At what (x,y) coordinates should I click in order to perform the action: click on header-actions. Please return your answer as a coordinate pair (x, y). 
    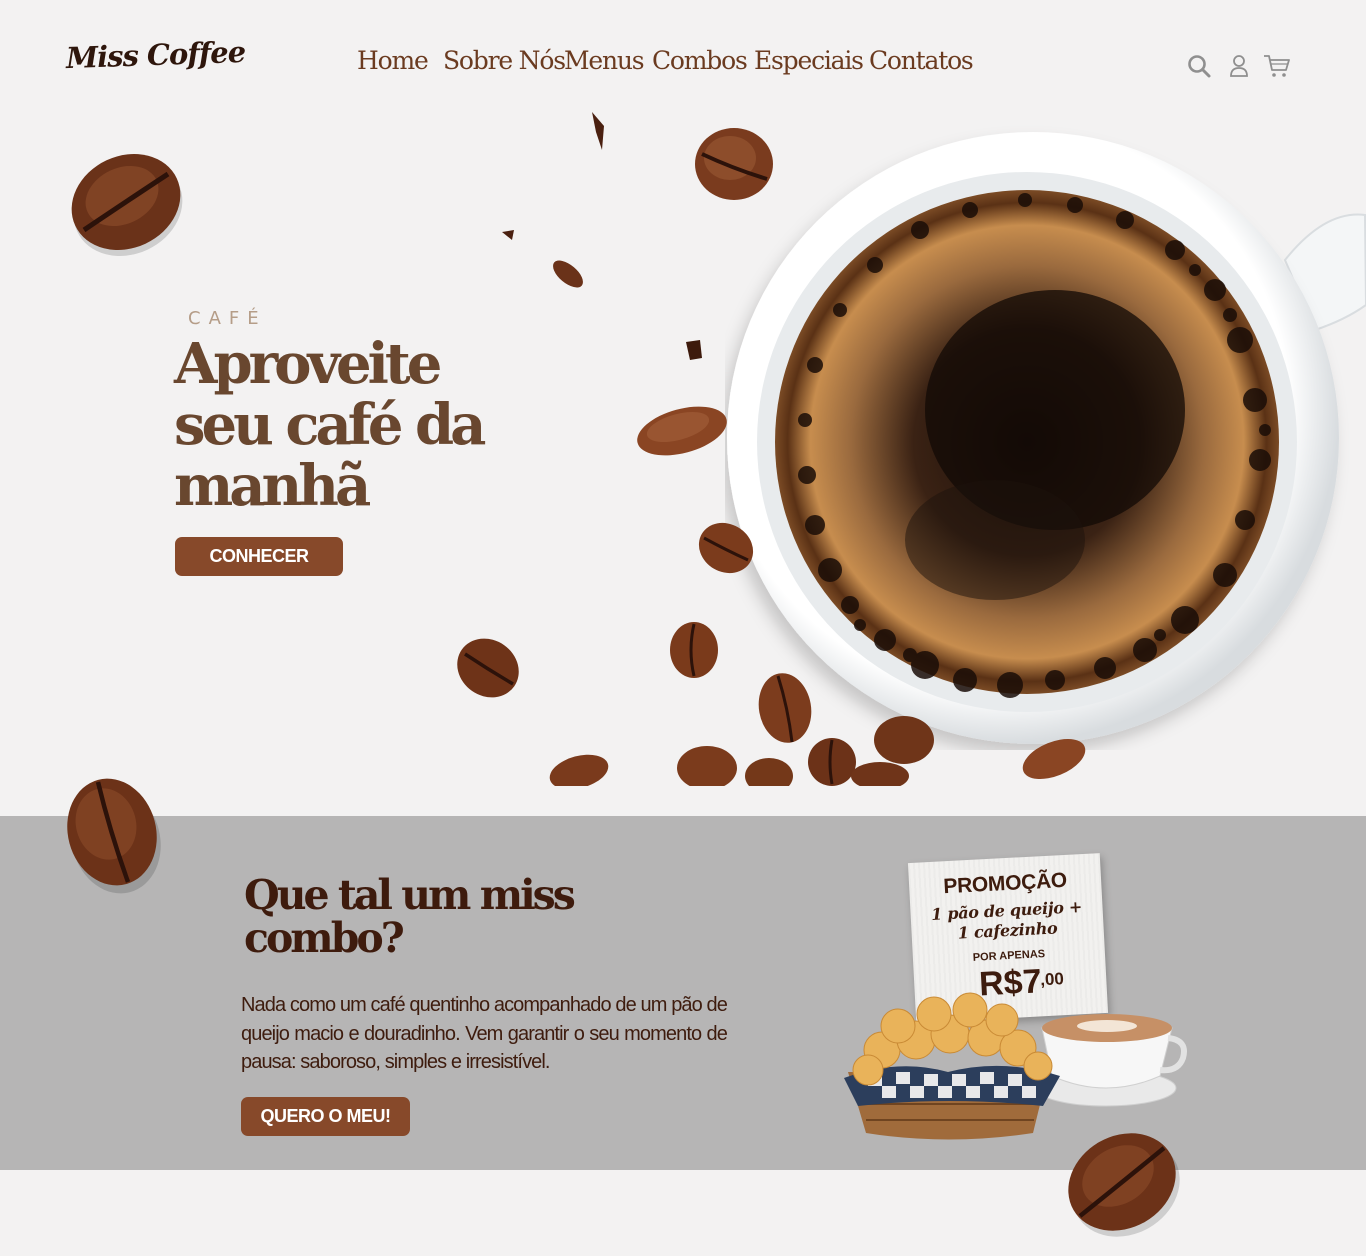
    Looking at the image, I should click on (1239, 67).